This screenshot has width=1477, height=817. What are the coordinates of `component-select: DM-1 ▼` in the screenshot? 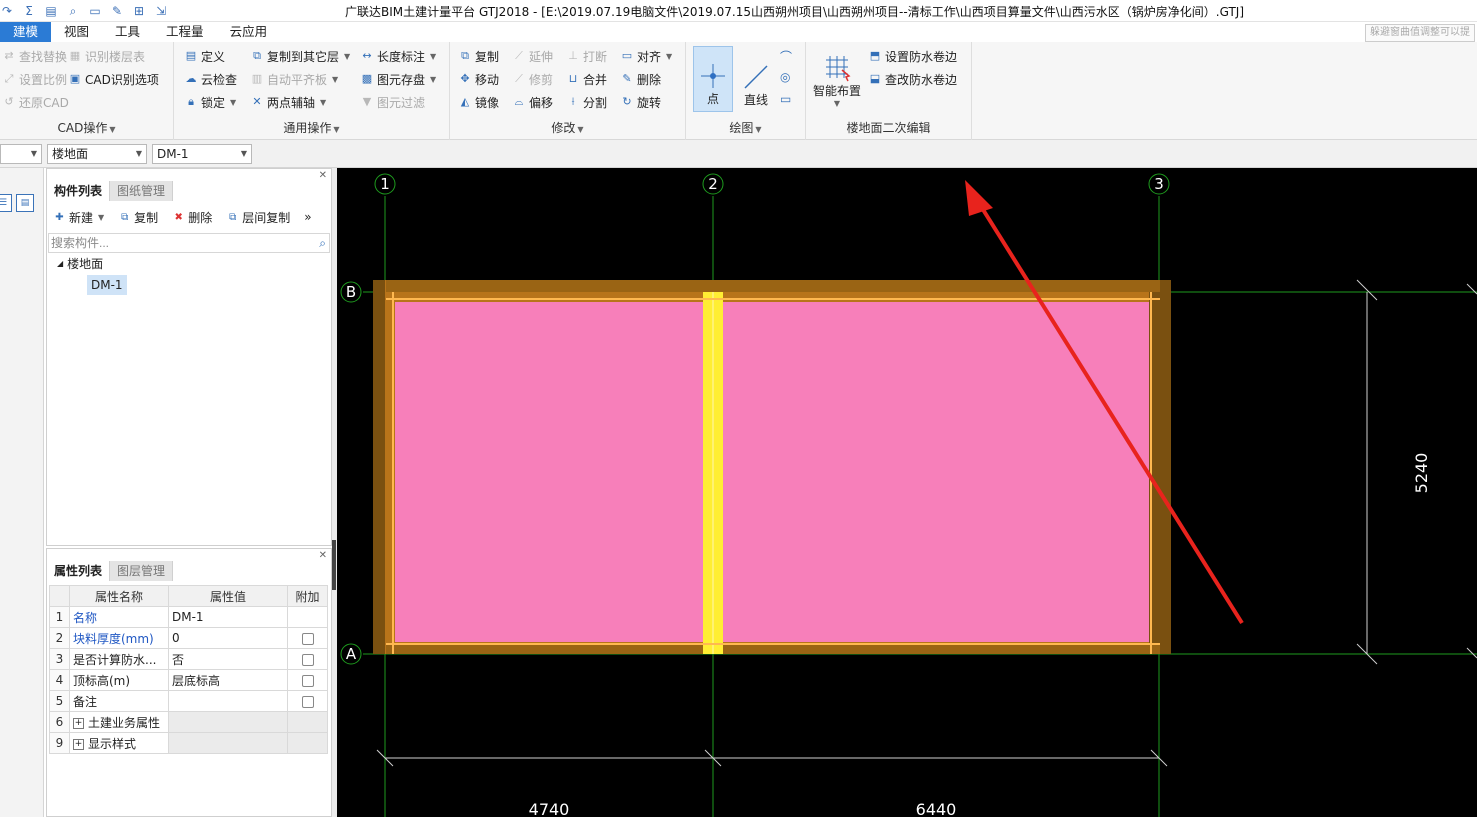 It's located at (202, 154).